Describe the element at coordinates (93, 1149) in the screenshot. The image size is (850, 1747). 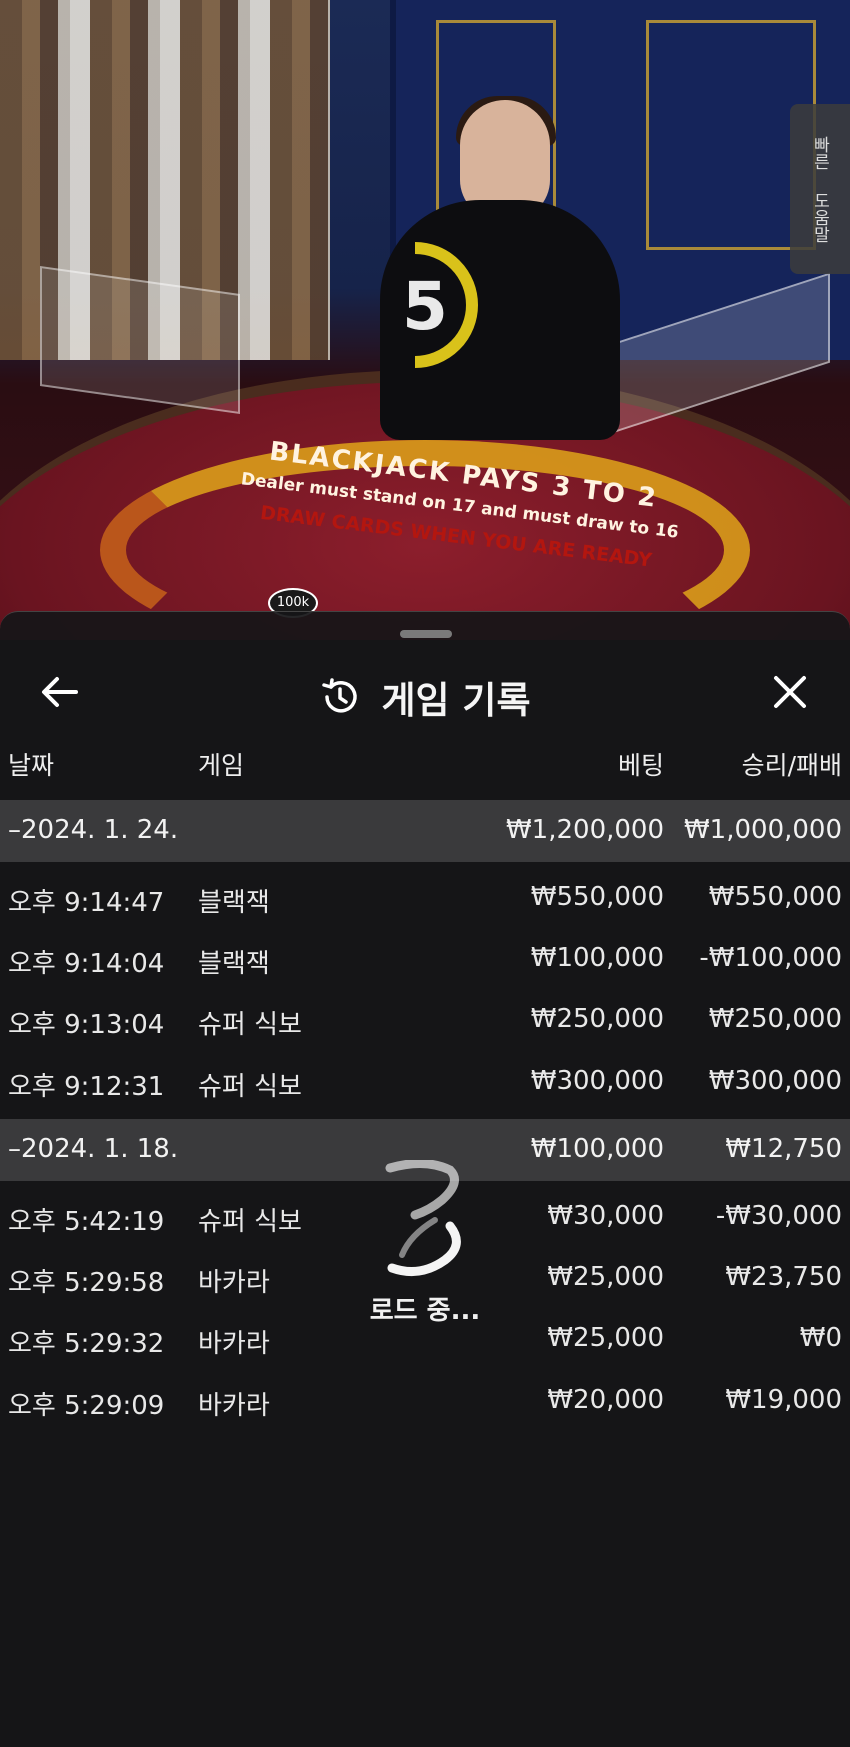
I see `group-date: –2024. 1. 18.` at that location.